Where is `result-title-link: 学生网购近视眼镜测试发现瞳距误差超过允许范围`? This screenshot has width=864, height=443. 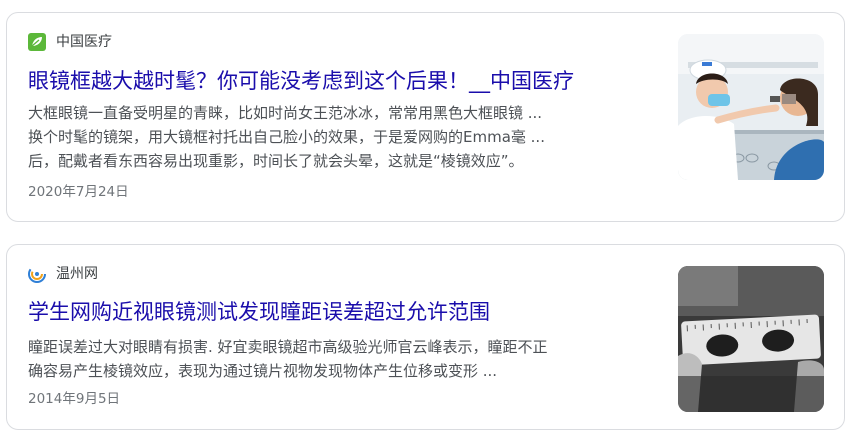
result-title-link: 学生网购近视眼镜测试发现瞳距误差超过允许范围 is located at coordinates (259, 312).